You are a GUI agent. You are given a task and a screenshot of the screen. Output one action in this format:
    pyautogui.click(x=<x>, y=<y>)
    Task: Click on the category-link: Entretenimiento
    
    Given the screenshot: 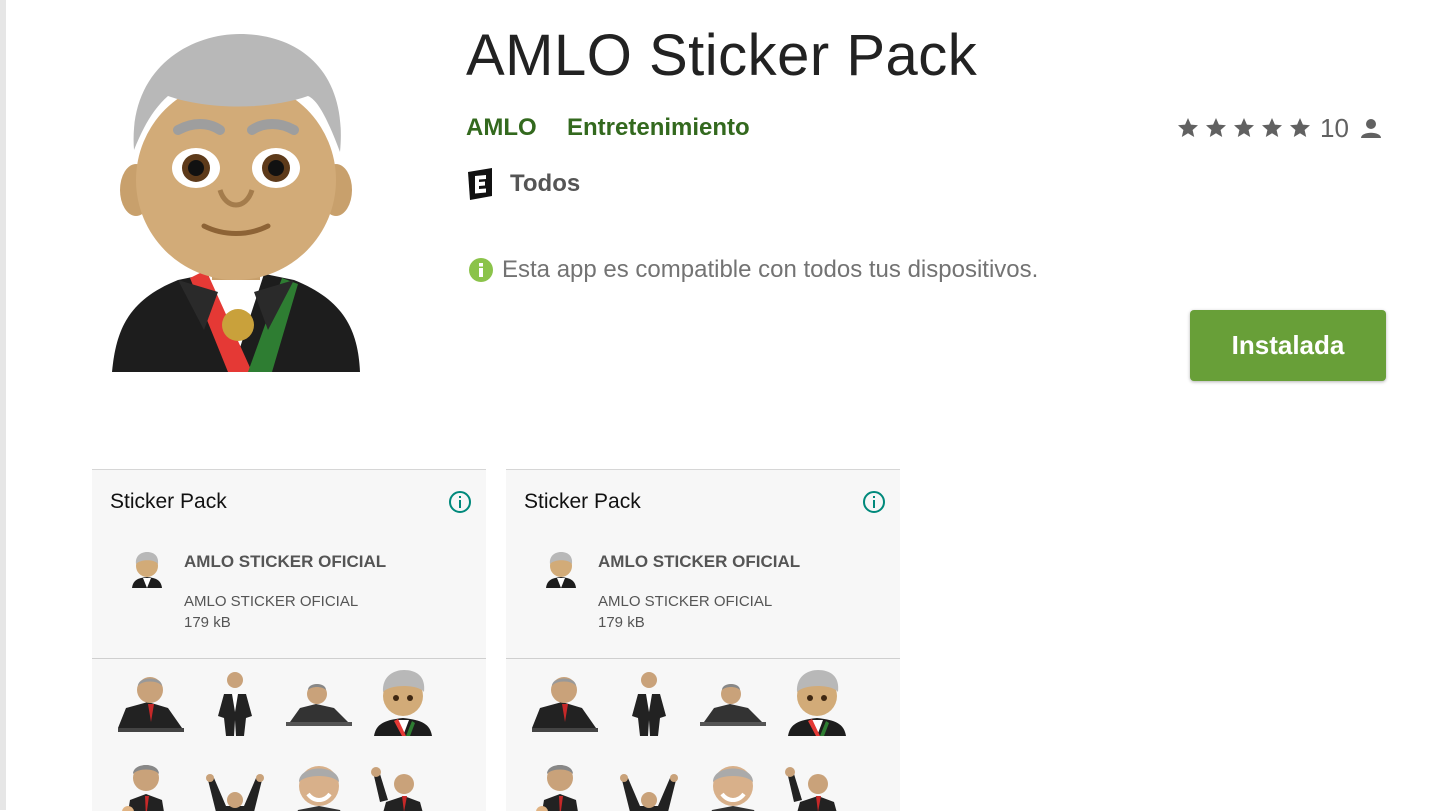 What is the action you would take?
    pyautogui.click(x=658, y=128)
    